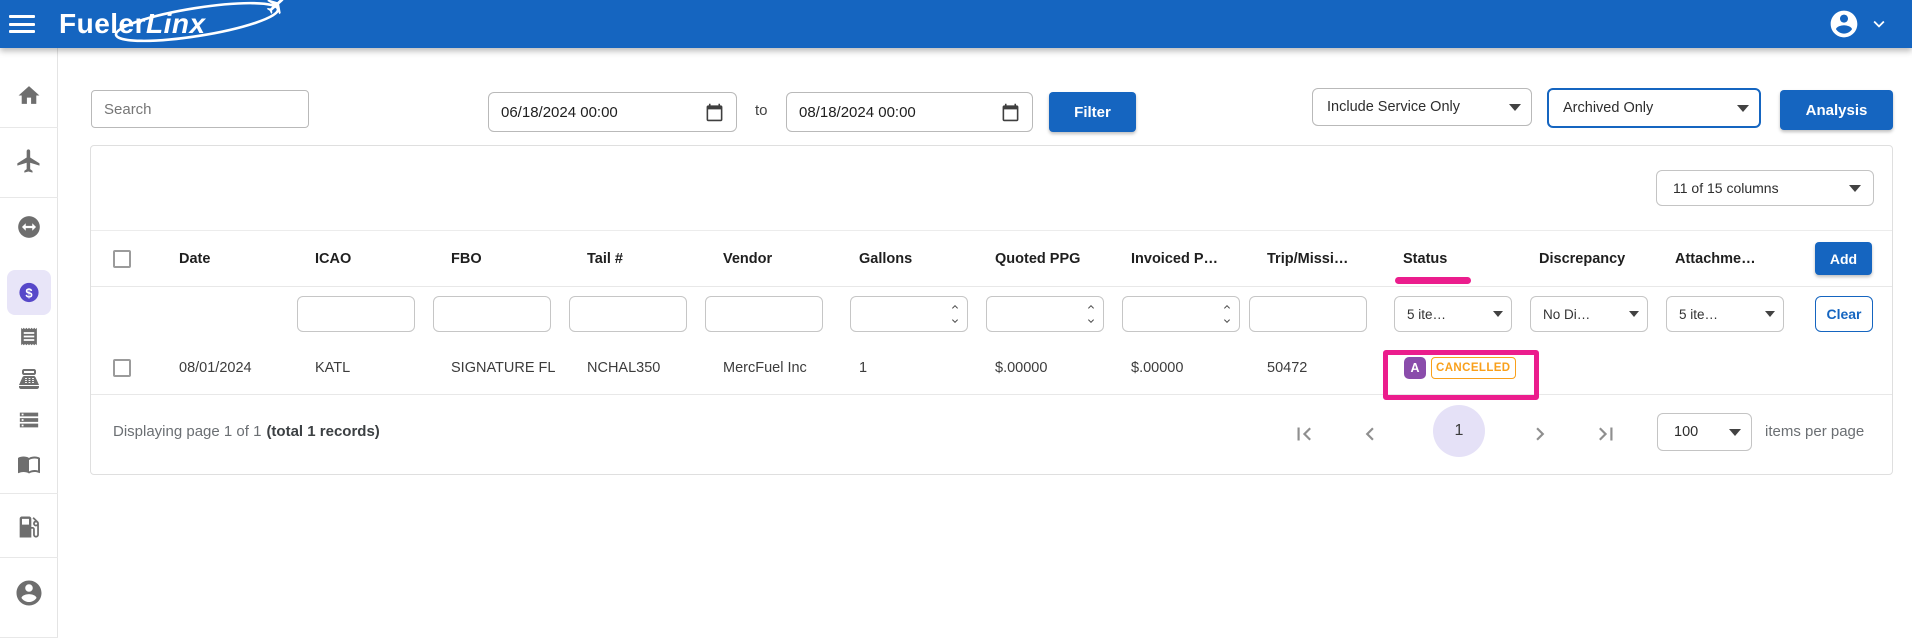  Describe the element at coordinates (764, 314) in the screenshot. I see `filter-input-vendor` at that location.